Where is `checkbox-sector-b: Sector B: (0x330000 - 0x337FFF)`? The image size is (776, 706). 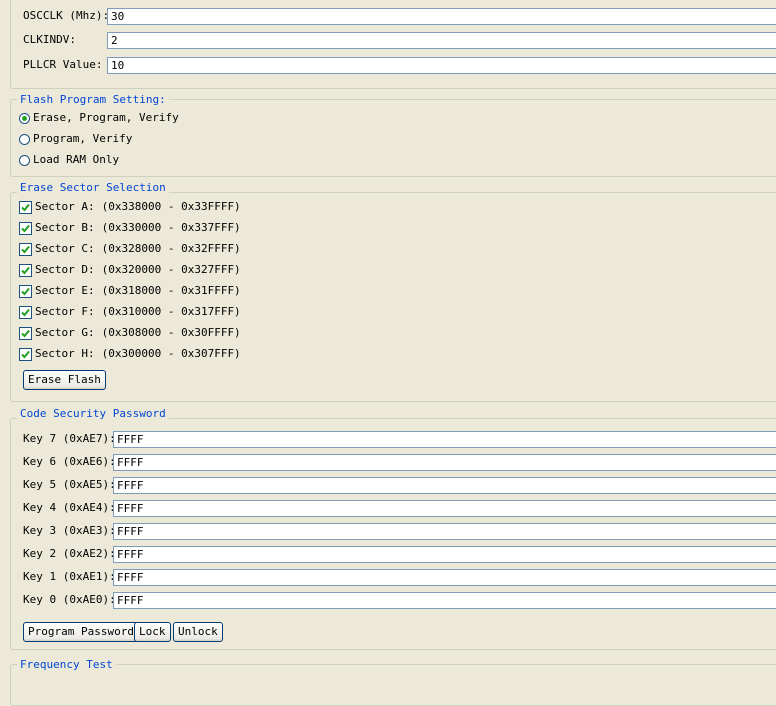
checkbox-sector-b: Sector B: (0x330000 - 0x337FFF) is located at coordinates (130, 228).